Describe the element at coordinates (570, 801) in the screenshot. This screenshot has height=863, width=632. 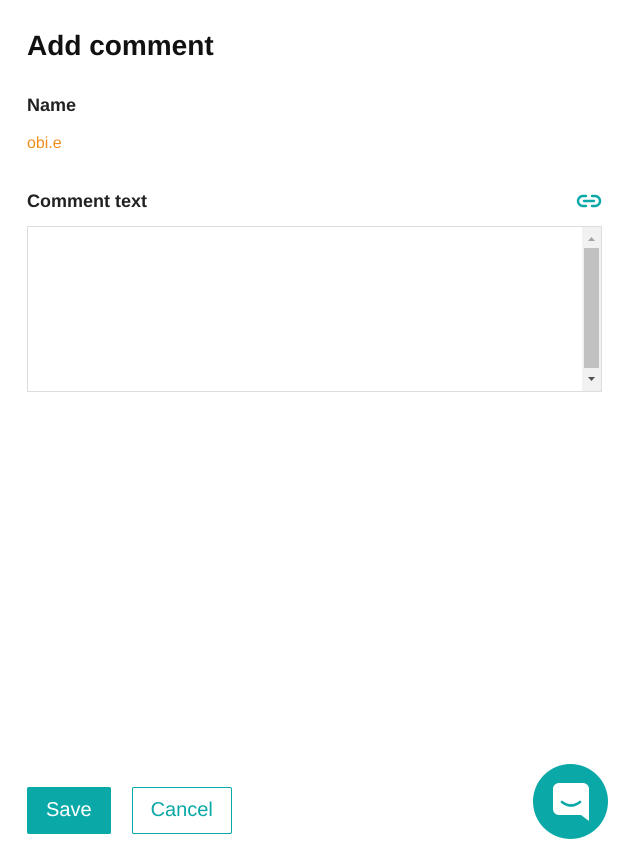
I see `chat-icon` at that location.